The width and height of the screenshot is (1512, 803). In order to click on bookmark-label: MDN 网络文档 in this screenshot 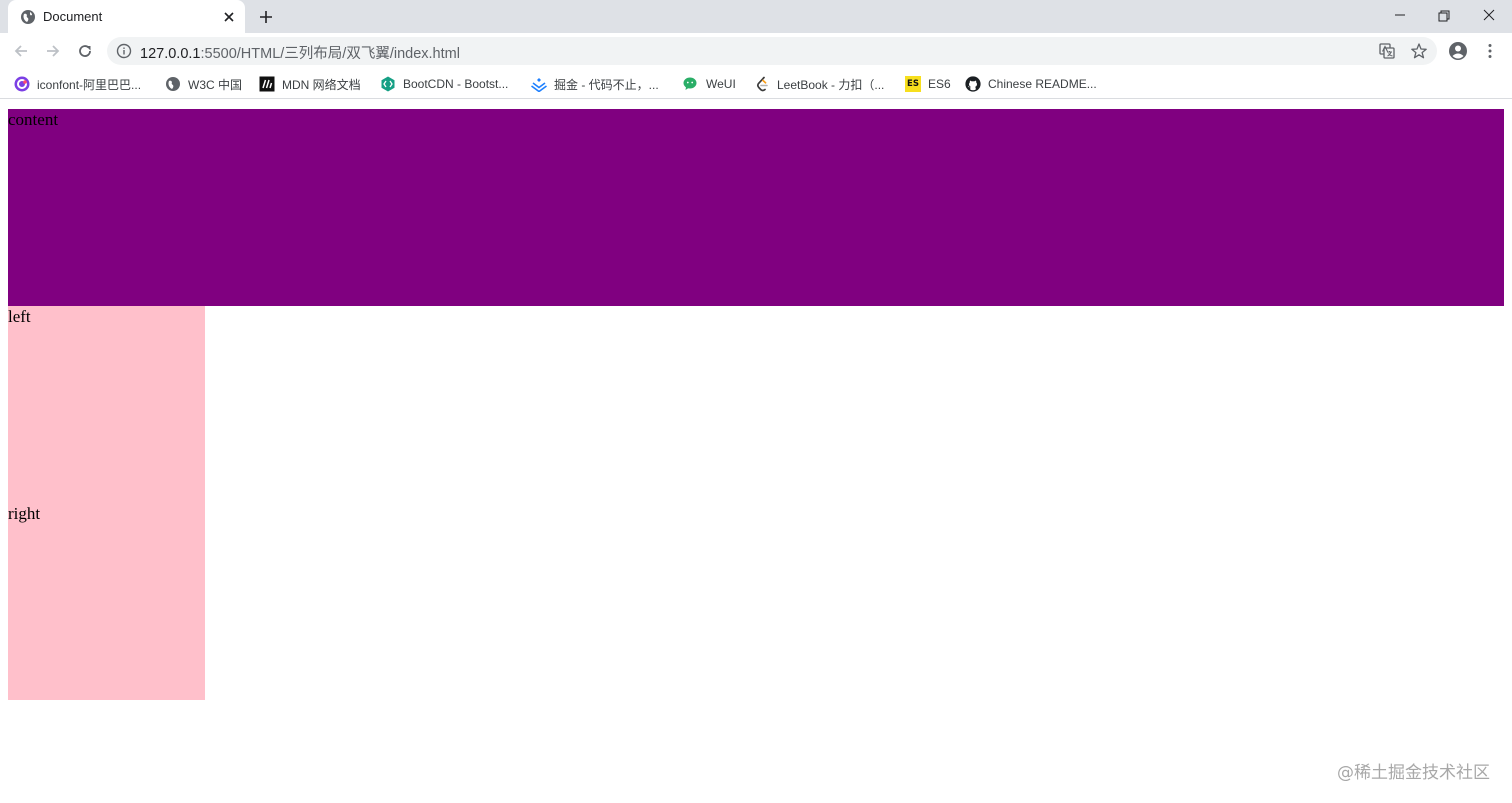, I will do `click(321, 84)`.